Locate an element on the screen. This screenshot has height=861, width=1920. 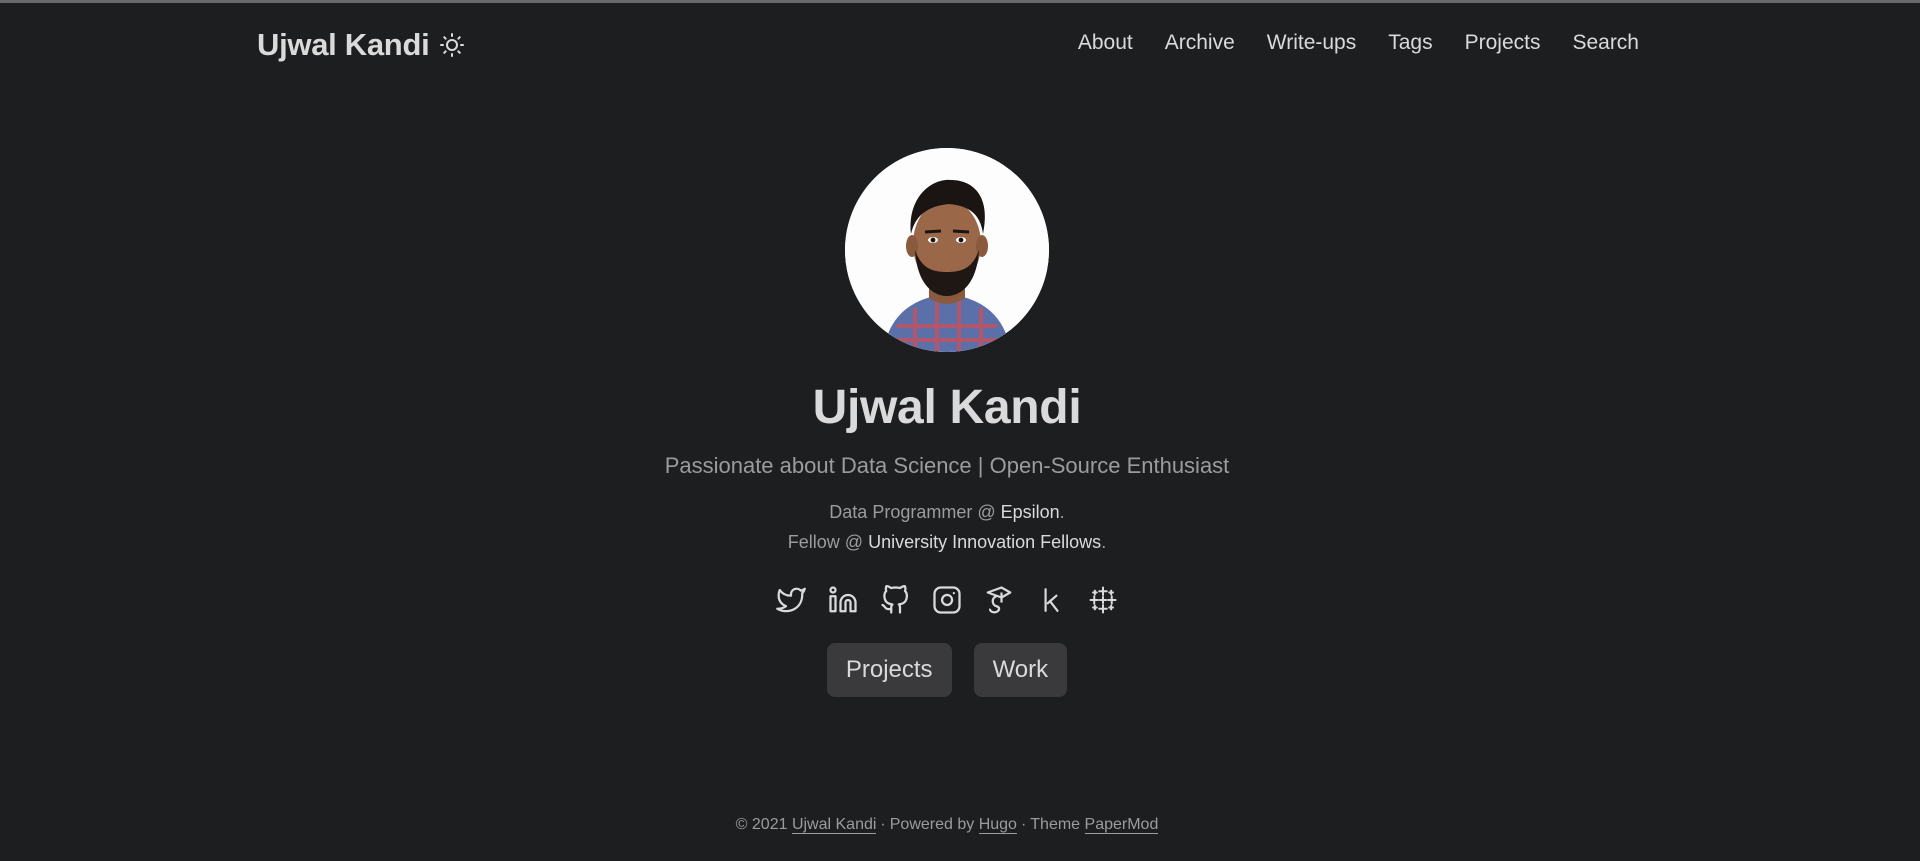
avatar is located at coordinates (947, 250).